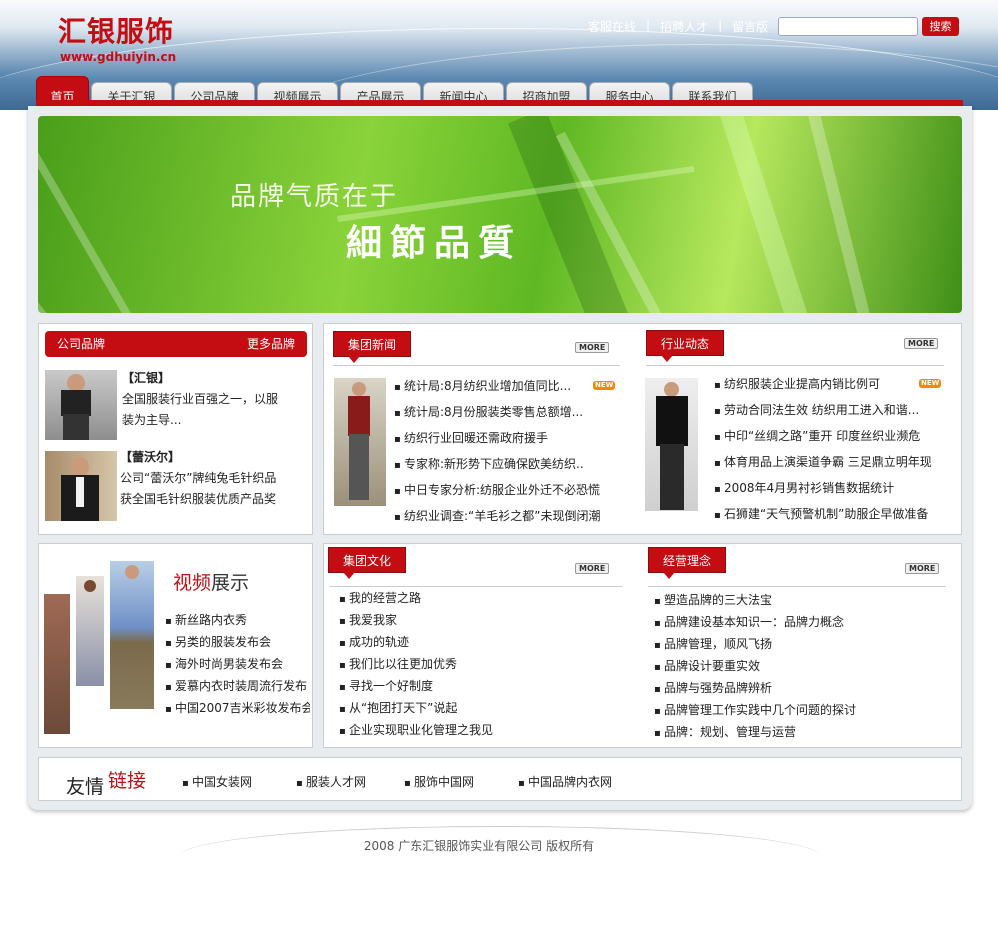 The height and width of the screenshot is (926, 998). What do you see at coordinates (81, 486) in the screenshot?
I see `brand-image-leiwoer` at bounding box center [81, 486].